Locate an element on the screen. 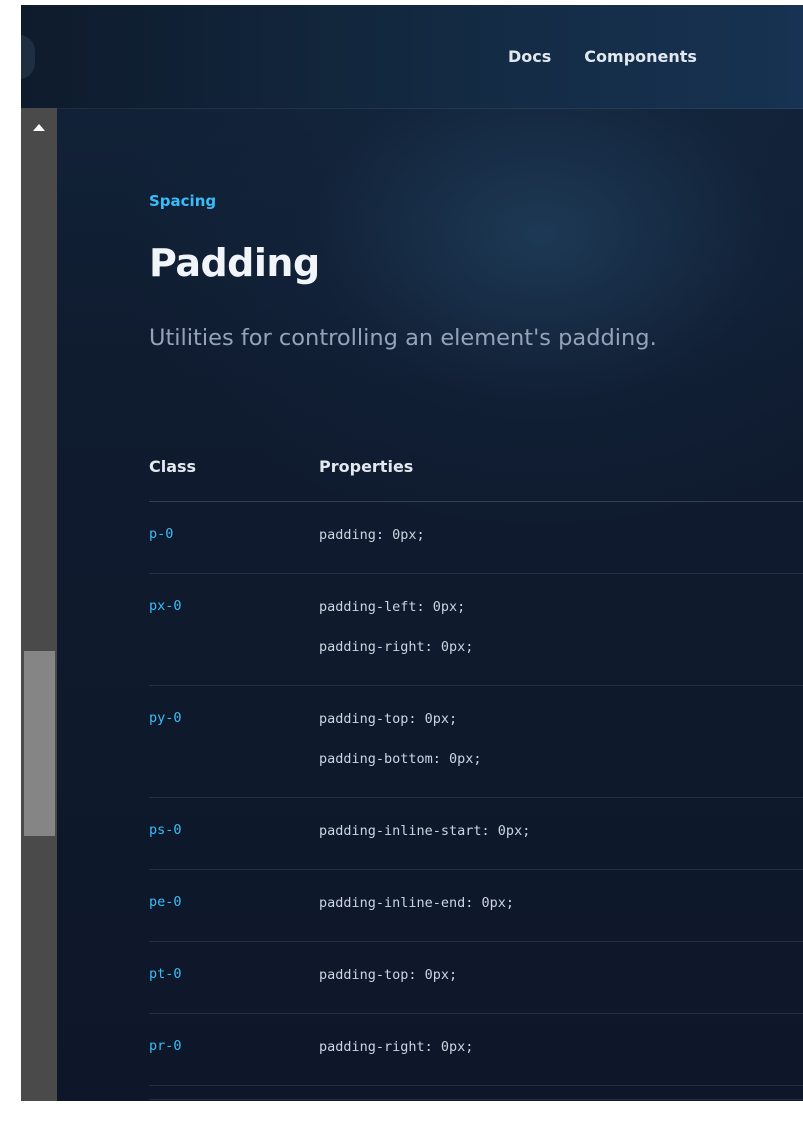  triangle-up-icon is located at coordinates (39, 127).